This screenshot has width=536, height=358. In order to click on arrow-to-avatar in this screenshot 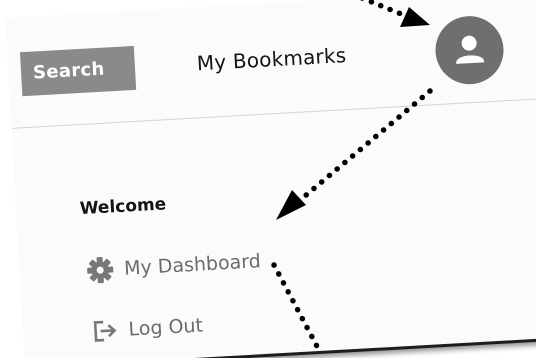, I will do `click(395, 13)`.